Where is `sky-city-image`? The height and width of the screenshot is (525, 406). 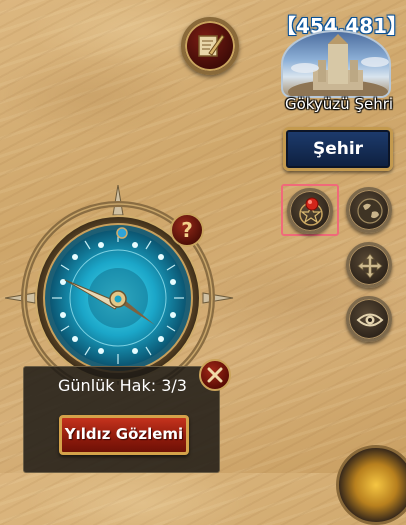
sky-city-image is located at coordinates (338, 65).